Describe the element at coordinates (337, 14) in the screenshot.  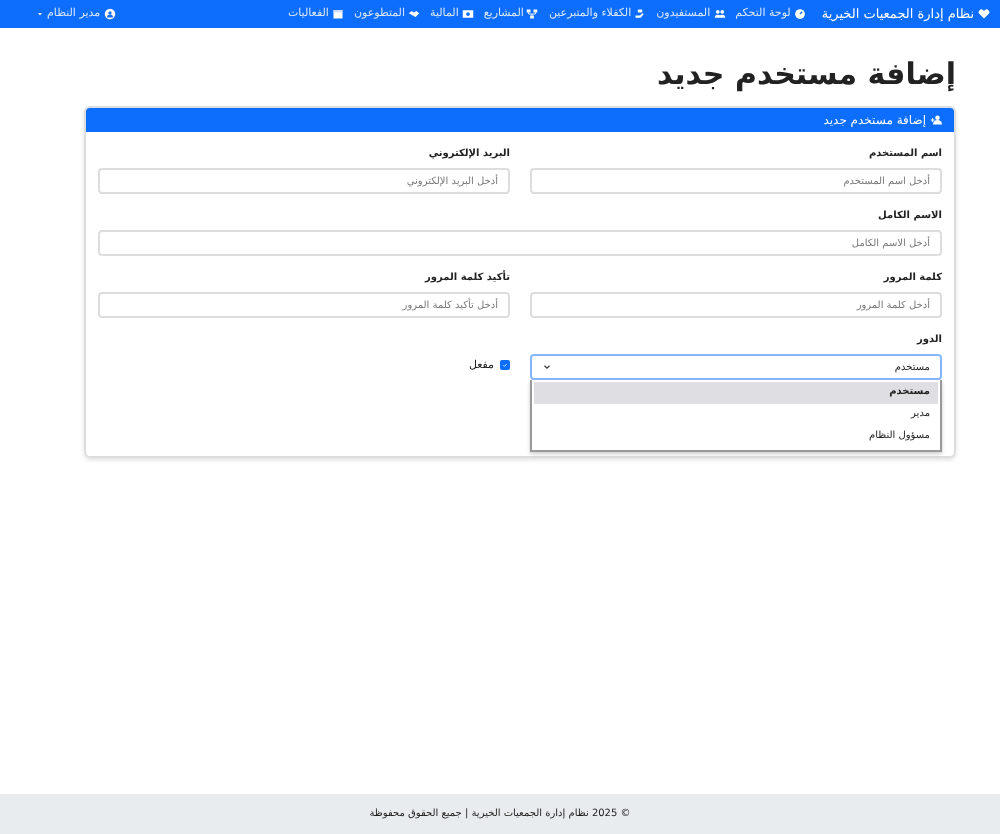
I see `calendar-icon` at that location.